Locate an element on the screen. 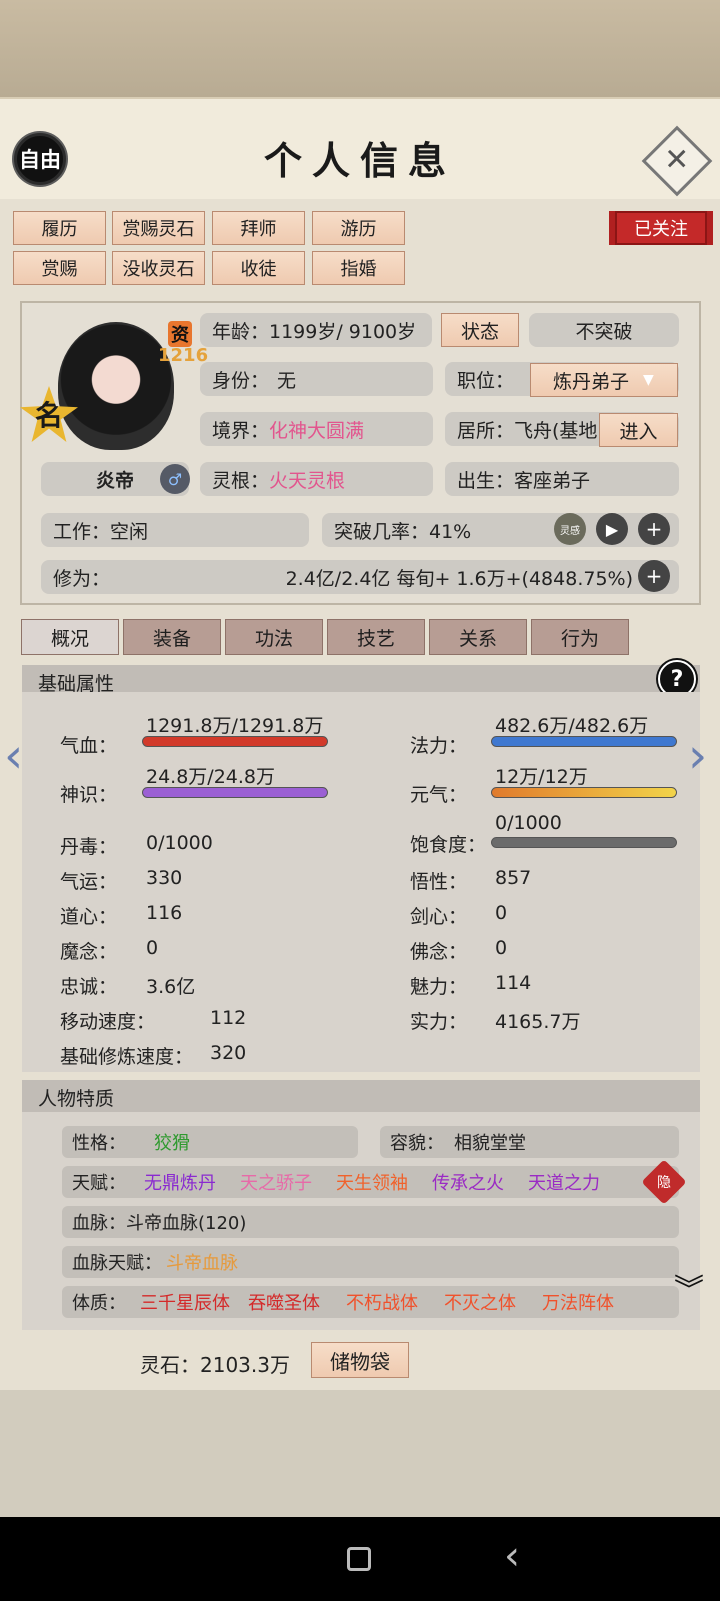  realm-value: 化神大圆满 is located at coordinates (317, 430).